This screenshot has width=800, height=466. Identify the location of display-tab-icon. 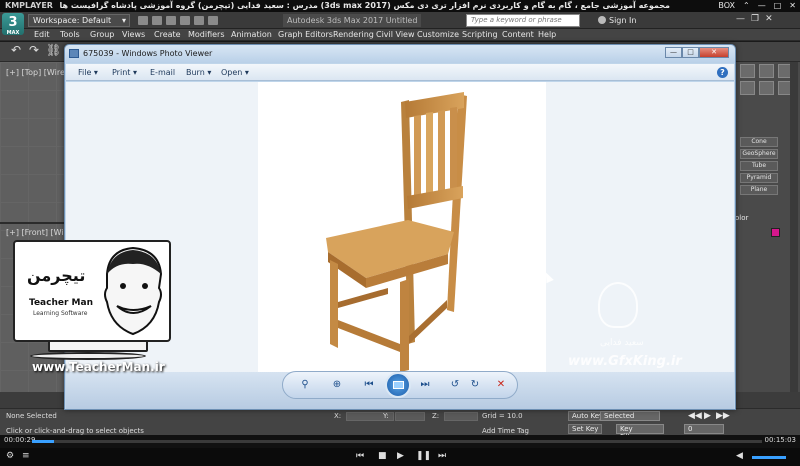
(766, 88).